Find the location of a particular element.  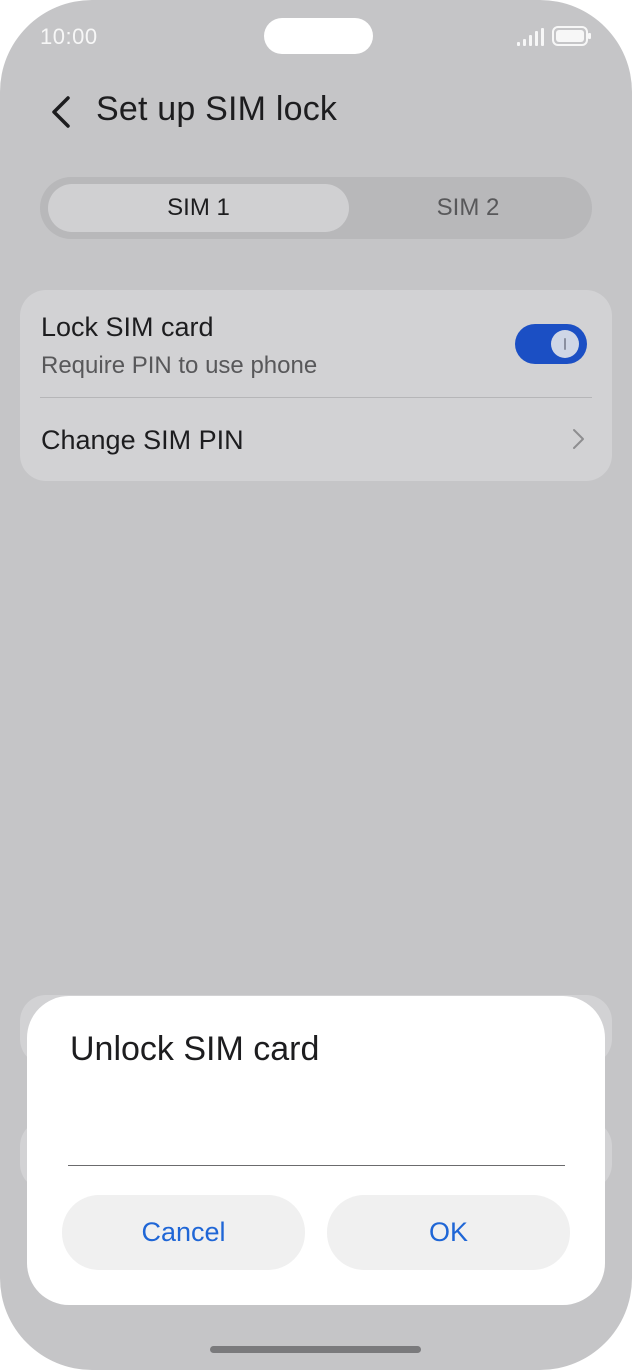

tab-sim-1: SIM 1 is located at coordinates (198, 208).